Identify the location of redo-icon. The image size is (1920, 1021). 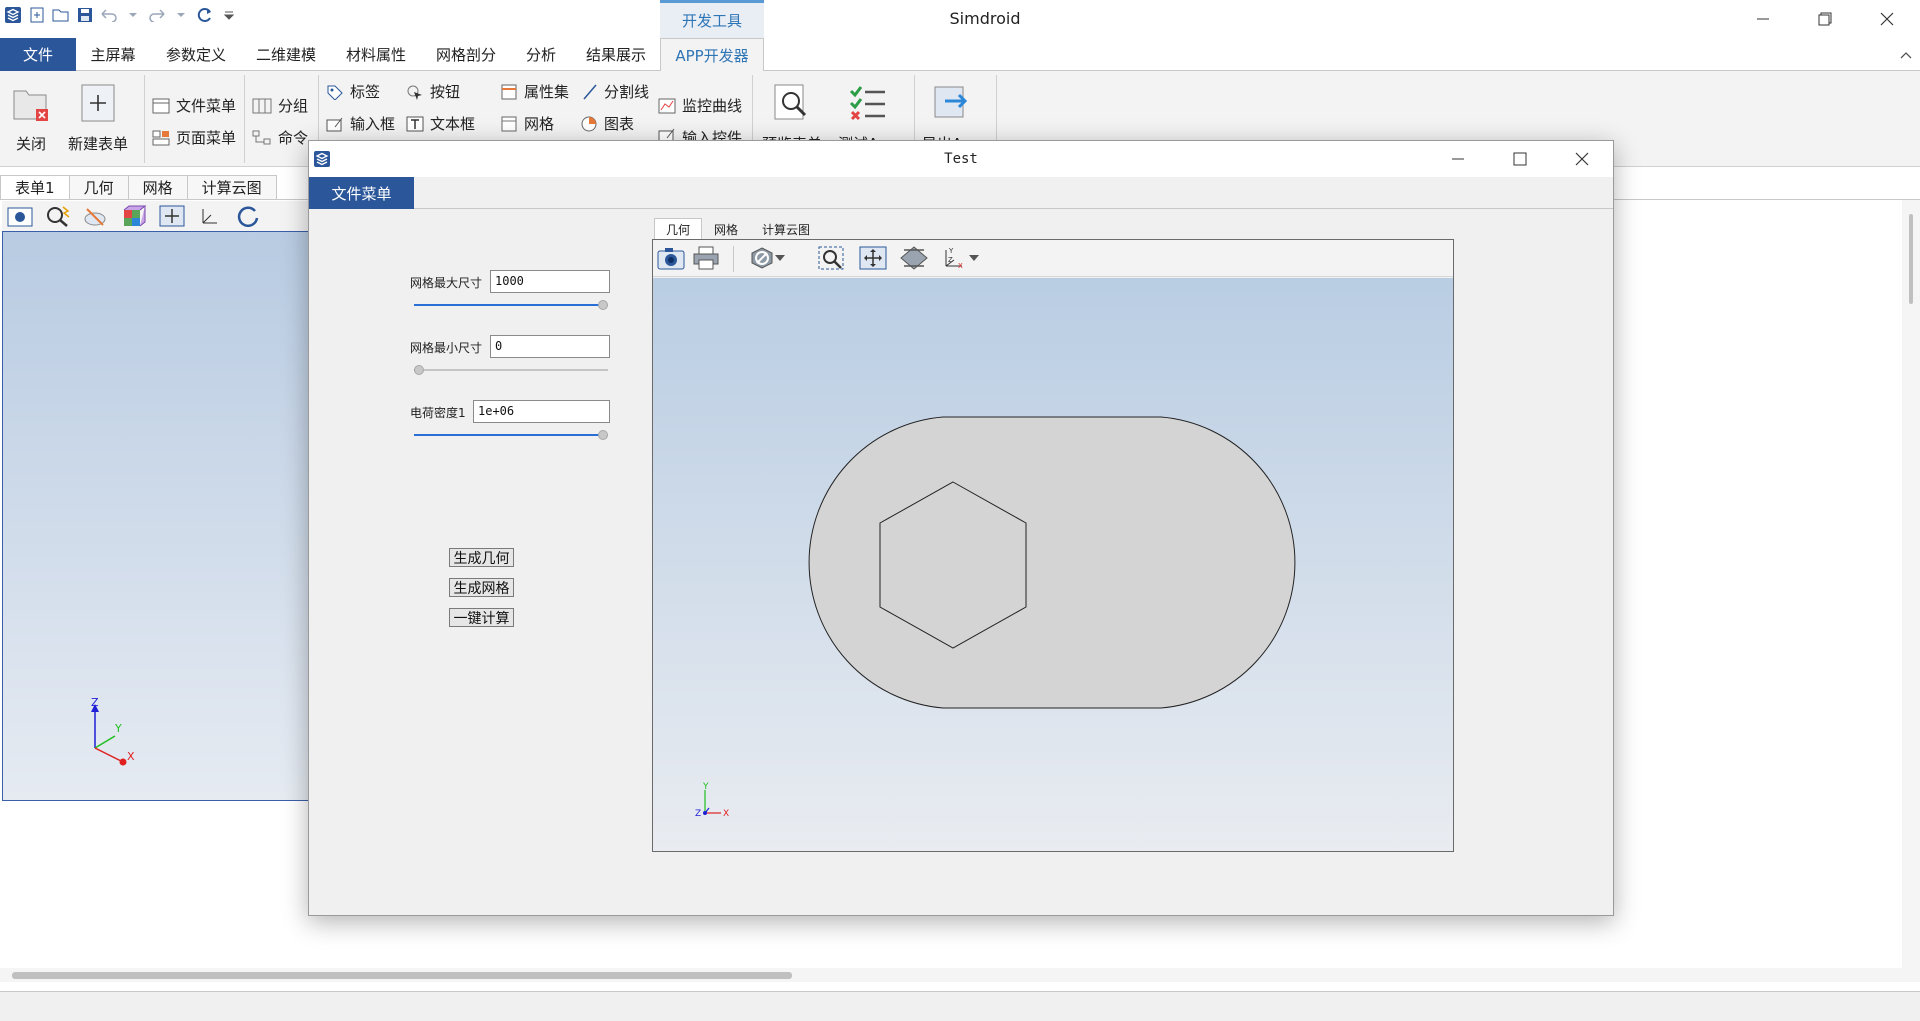
(157, 15).